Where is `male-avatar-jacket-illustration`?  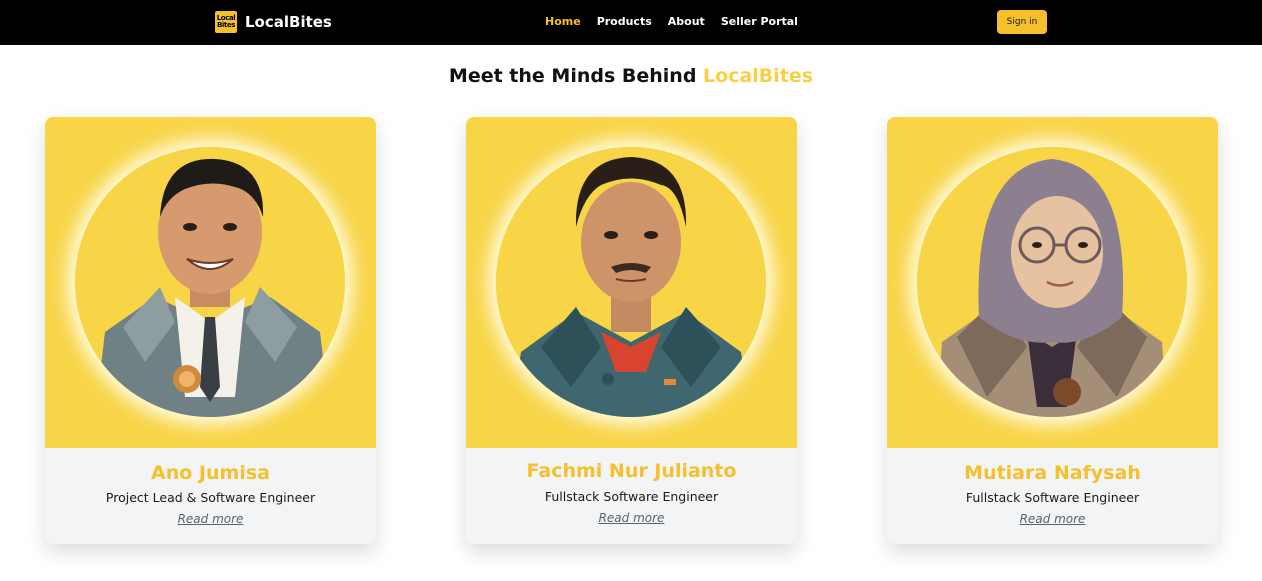
male-avatar-jacket-illustration is located at coordinates (631, 282).